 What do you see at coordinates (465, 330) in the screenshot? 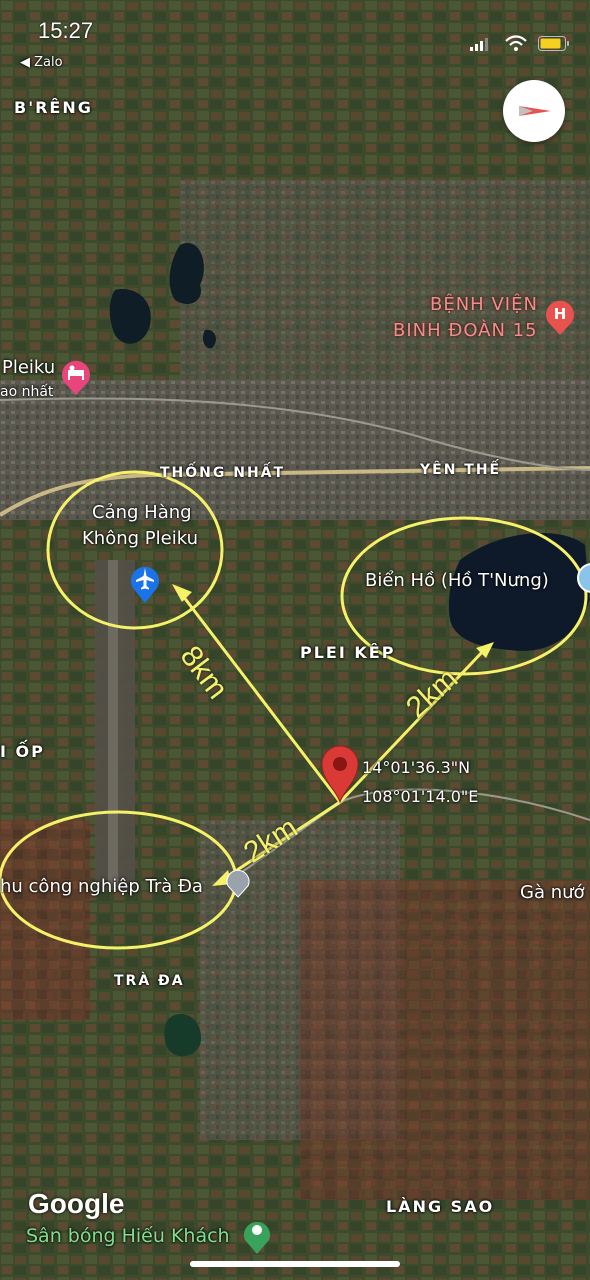
I see `hospital-name-line2: BINH ĐOÀN 15` at bounding box center [465, 330].